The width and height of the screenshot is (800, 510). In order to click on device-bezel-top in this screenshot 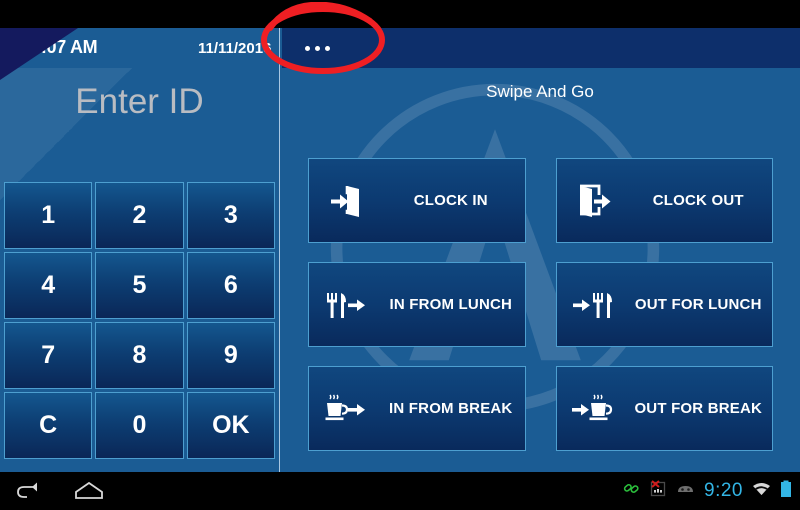, I will do `click(400, 14)`.